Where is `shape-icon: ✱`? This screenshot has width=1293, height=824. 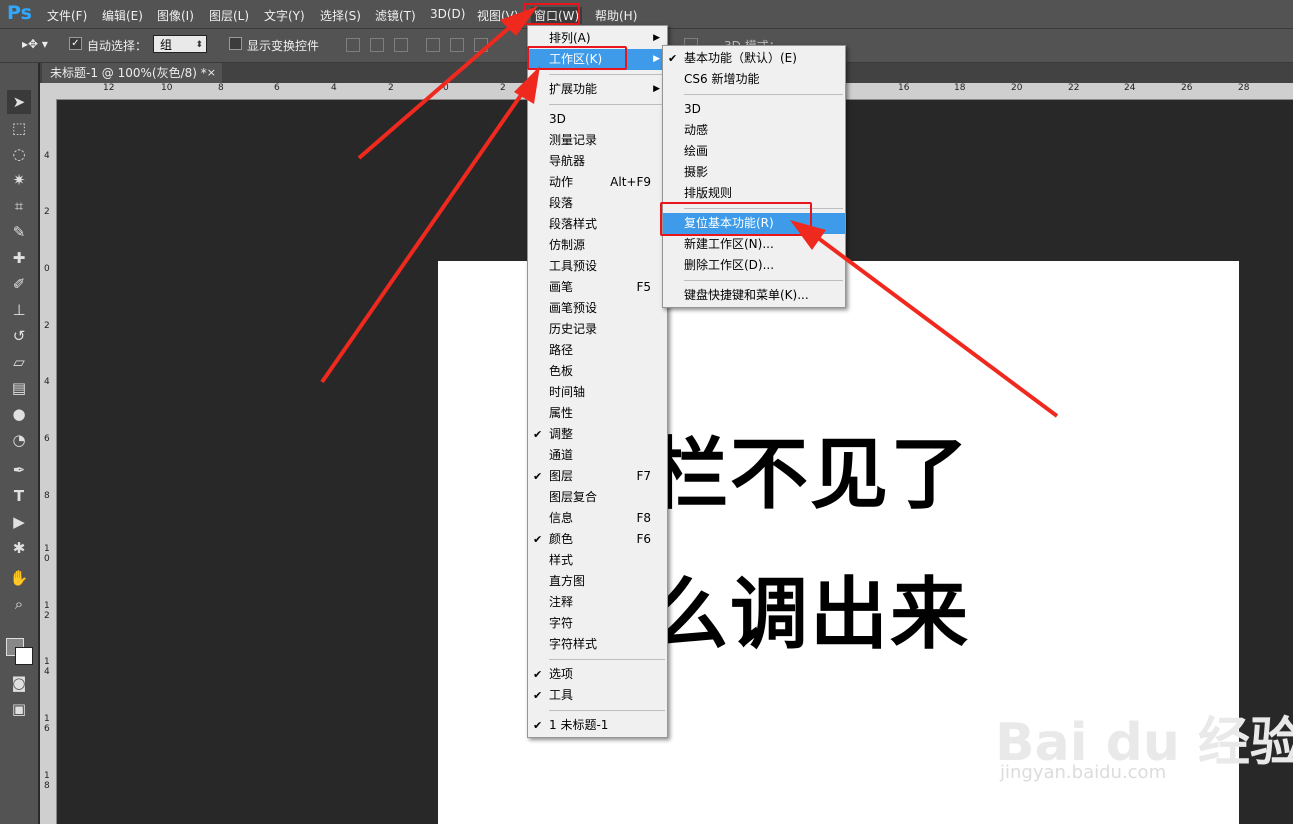 shape-icon: ✱ is located at coordinates (19, 548).